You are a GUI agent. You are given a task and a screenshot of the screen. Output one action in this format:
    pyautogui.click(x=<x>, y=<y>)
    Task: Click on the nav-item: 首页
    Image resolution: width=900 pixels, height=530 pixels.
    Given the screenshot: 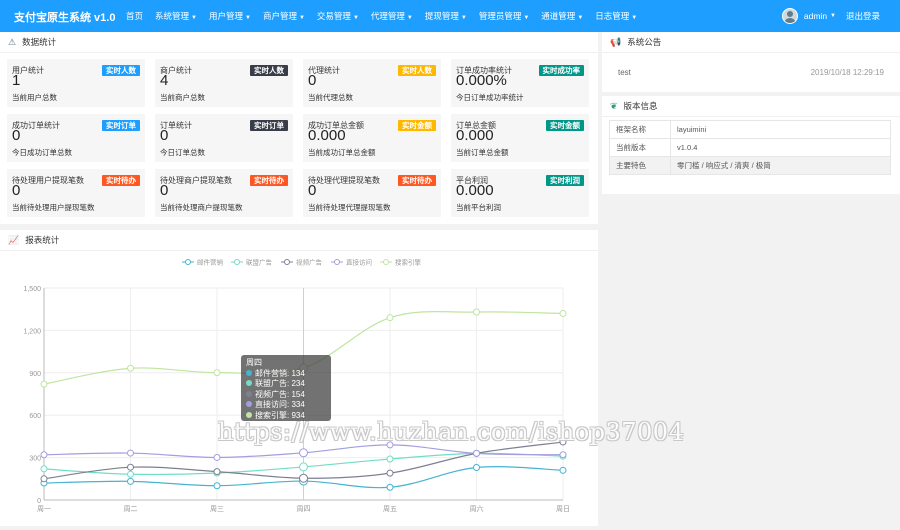 What is the action you would take?
    pyautogui.click(x=134, y=16)
    